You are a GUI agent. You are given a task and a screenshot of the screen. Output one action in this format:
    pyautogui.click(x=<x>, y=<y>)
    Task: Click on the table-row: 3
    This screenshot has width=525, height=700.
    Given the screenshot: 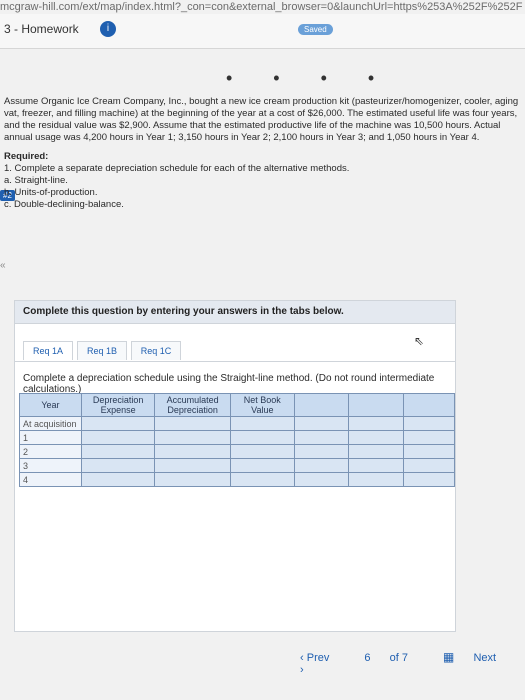 What is the action you would take?
    pyautogui.click(x=237, y=465)
    